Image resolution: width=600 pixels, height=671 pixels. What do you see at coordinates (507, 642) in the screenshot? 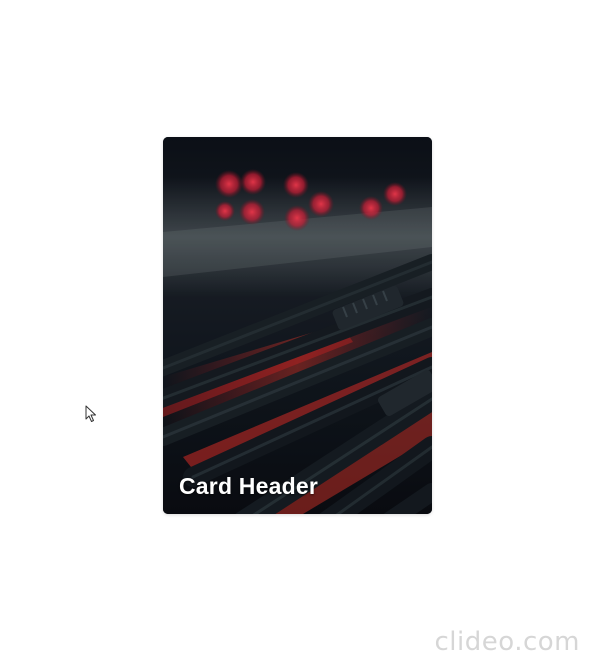
I see `watermark: clideo.com` at bounding box center [507, 642].